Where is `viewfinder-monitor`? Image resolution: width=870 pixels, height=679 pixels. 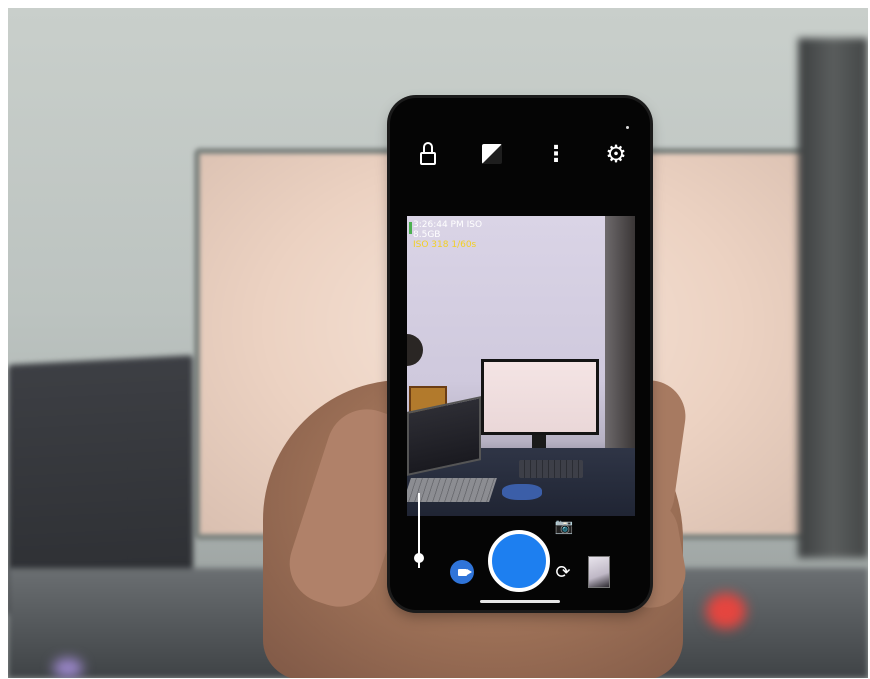
viewfinder-monitor is located at coordinates (540, 397).